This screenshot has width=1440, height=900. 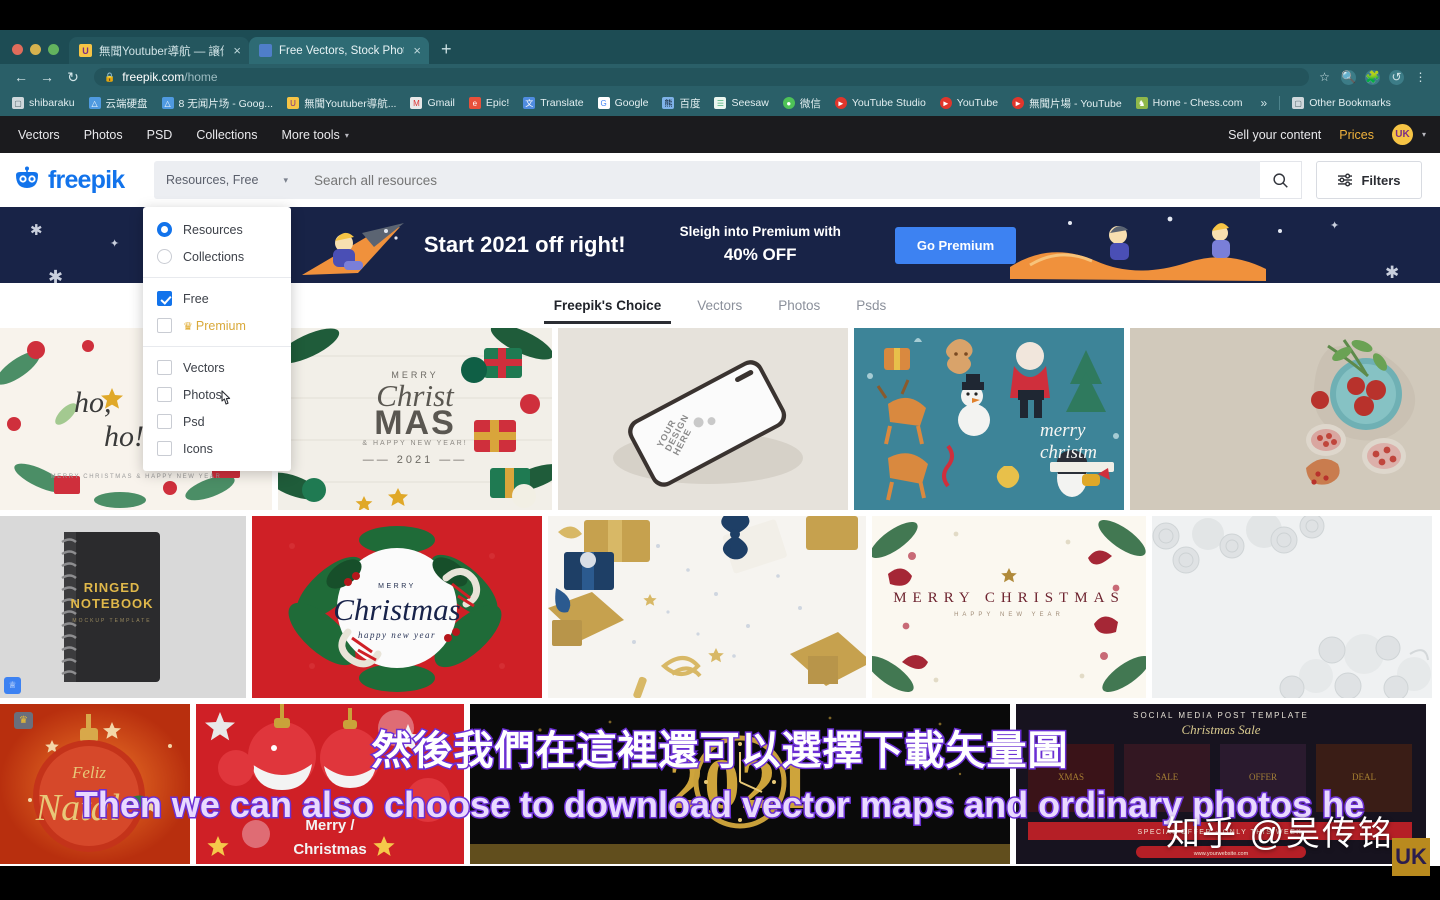 I want to click on other-bookmarks-button: ▢ Other Bookmarks, so click(x=1341, y=103).